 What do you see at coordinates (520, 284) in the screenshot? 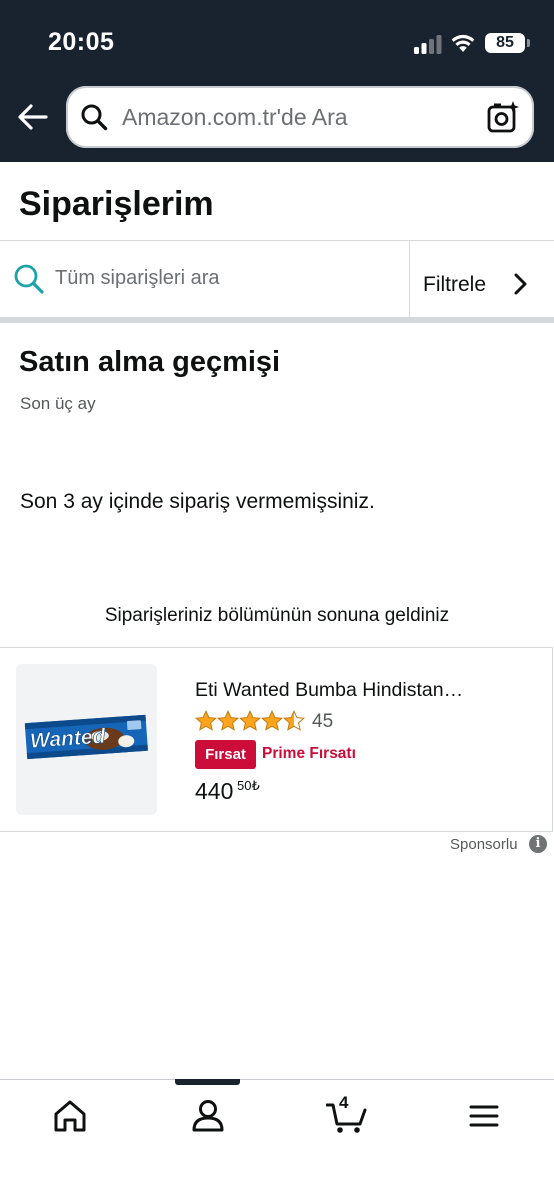
I see `chevron-right-icon` at bounding box center [520, 284].